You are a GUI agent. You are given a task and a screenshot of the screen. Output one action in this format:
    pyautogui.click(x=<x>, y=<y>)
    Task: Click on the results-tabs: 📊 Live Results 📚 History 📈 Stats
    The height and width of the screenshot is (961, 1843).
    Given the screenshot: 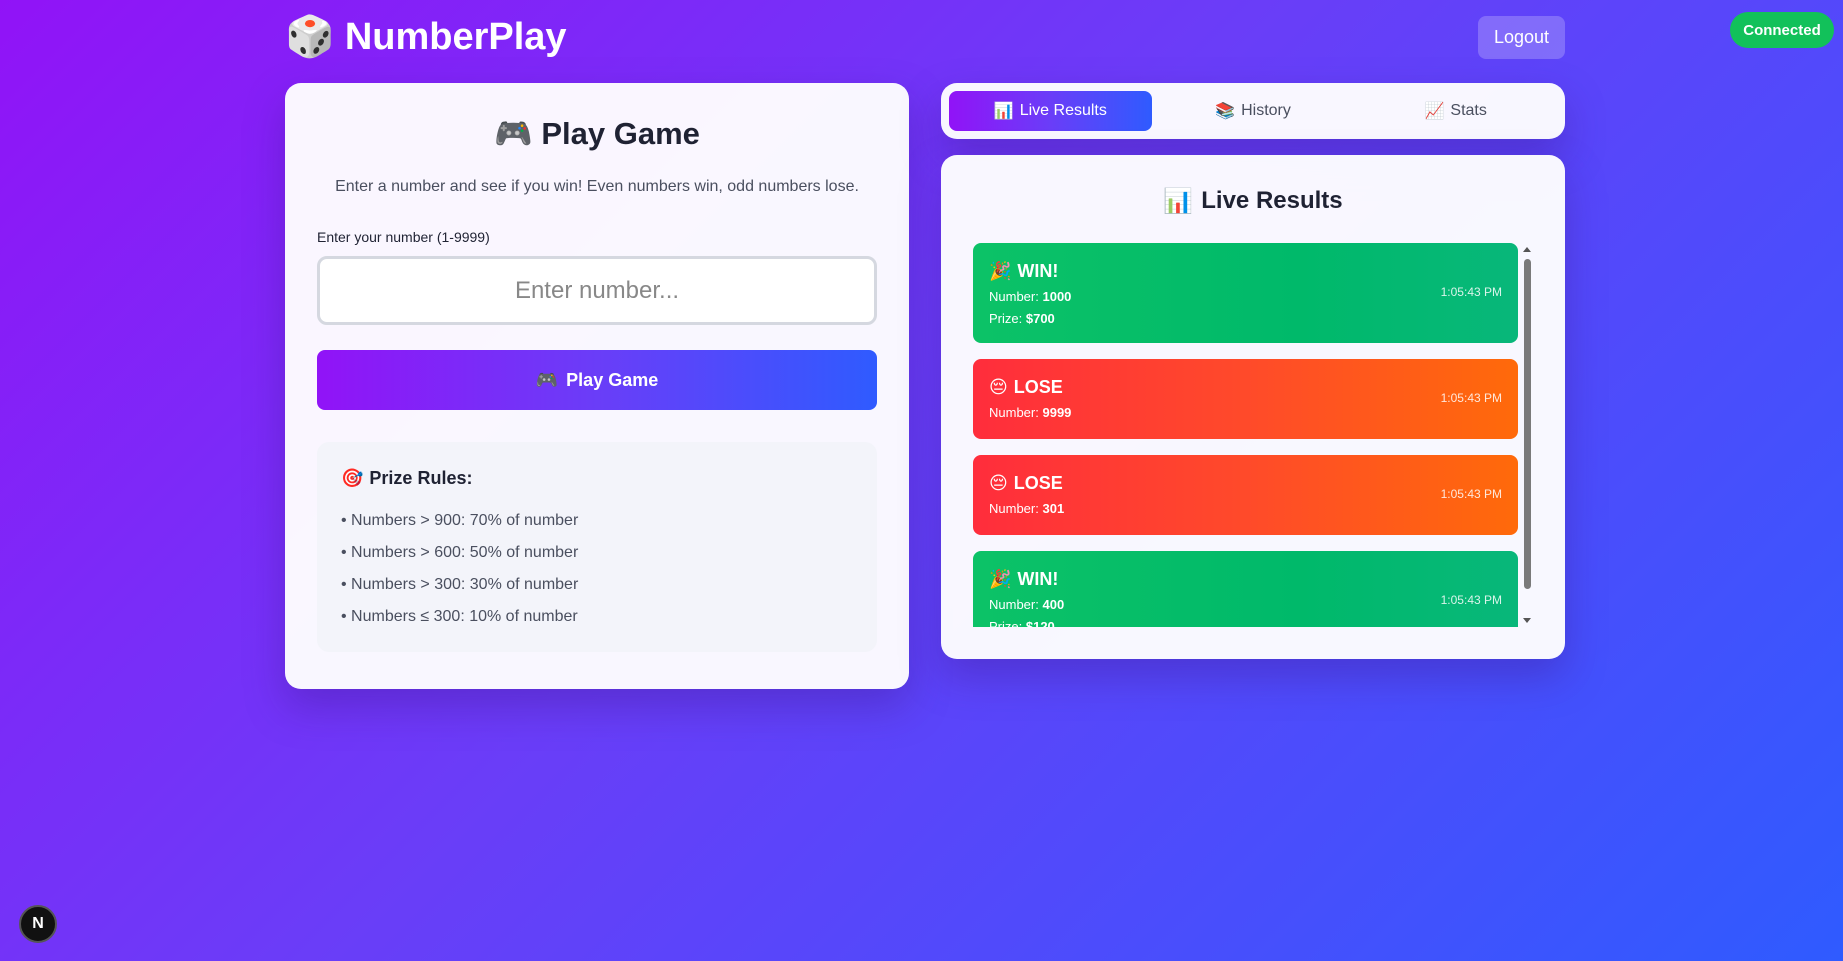 What is the action you would take?
    pyautogui.click(x=1253, y=111)
    